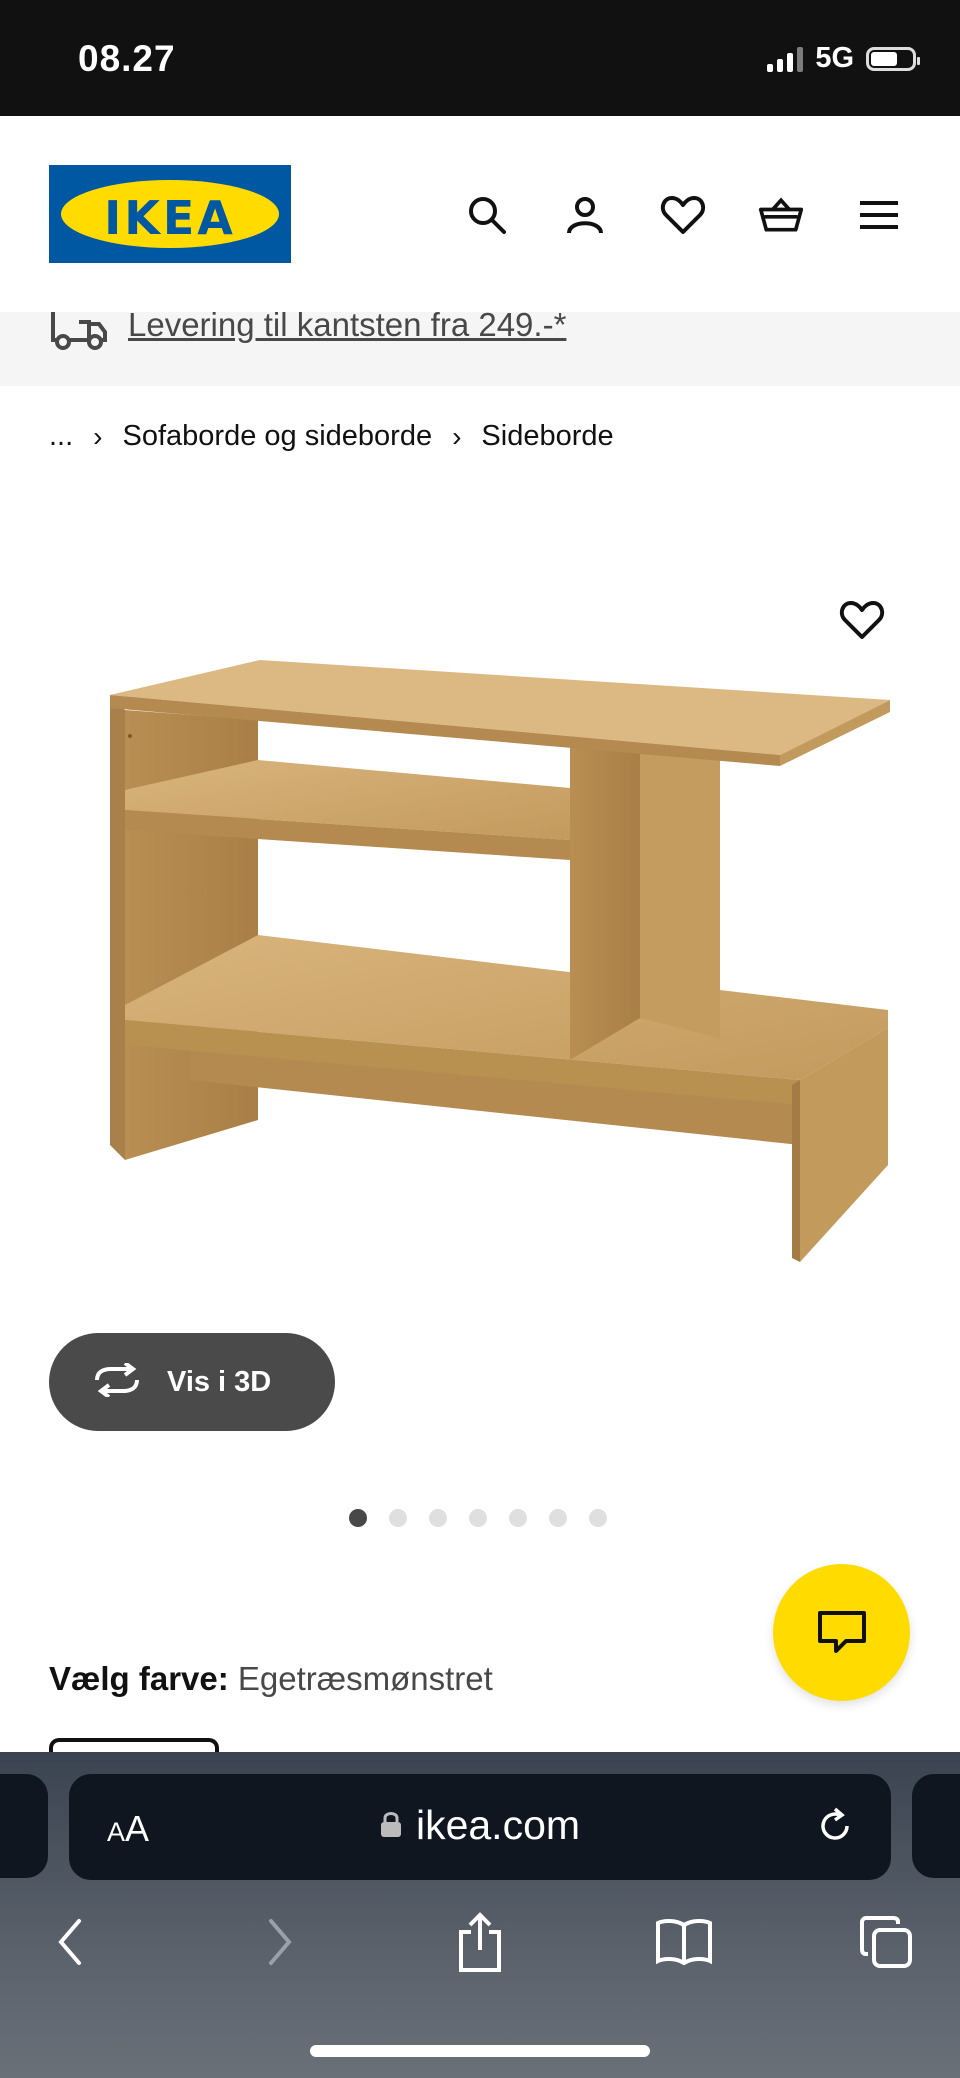  Describe the element at coordinates (585, 215) in the screenshot. I see `account-icon` at that location.